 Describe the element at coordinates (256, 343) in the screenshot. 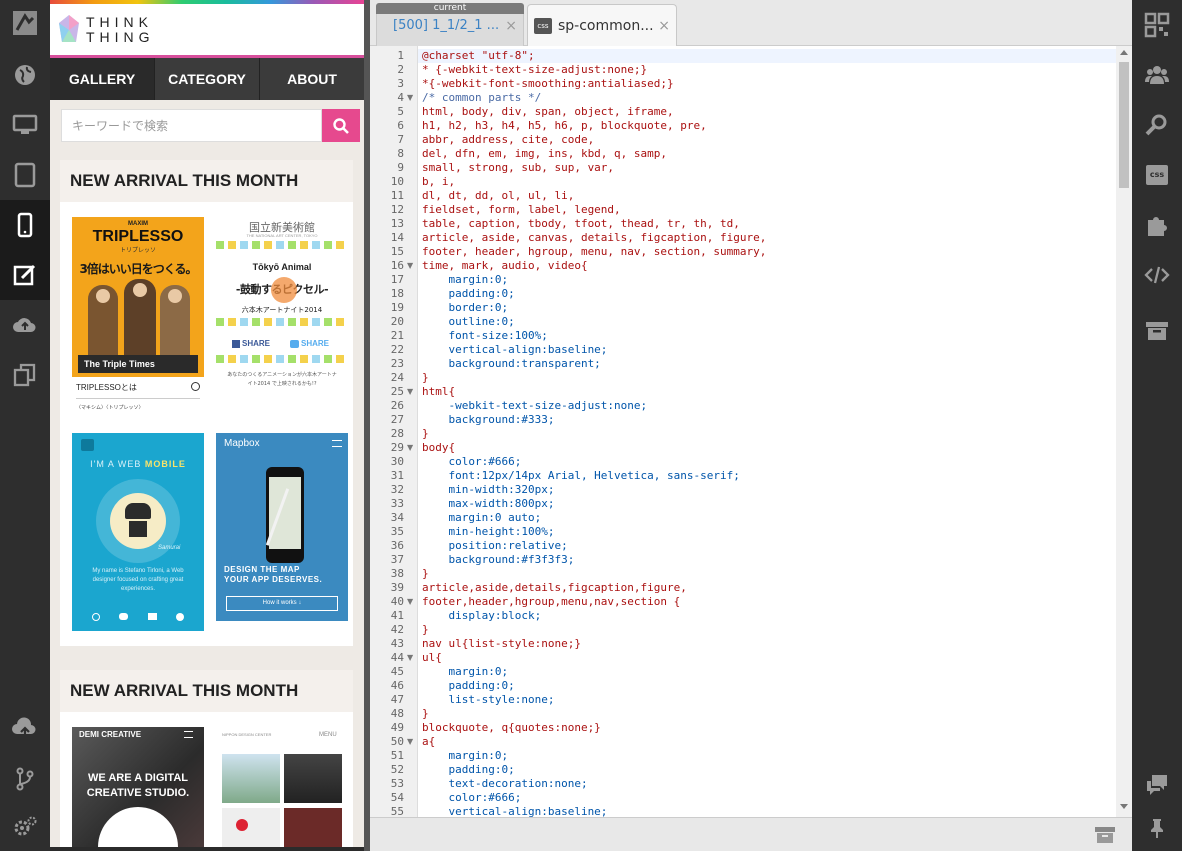

I see `nact-share-fb: SHARE` at that location.